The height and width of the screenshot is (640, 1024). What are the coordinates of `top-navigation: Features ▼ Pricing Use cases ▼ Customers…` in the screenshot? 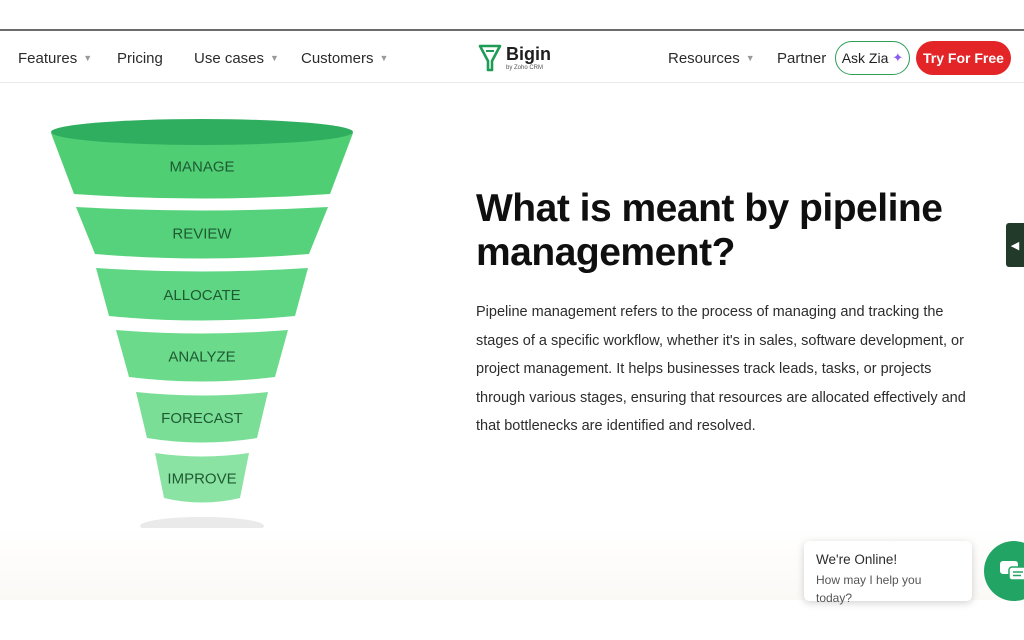 It's located at (512, 58).